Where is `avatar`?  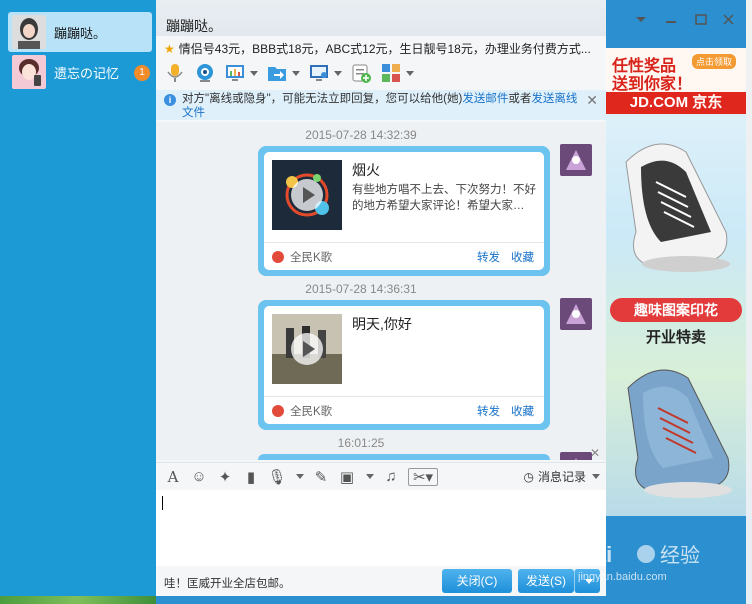
avatar is located at coordinates (29, 32).